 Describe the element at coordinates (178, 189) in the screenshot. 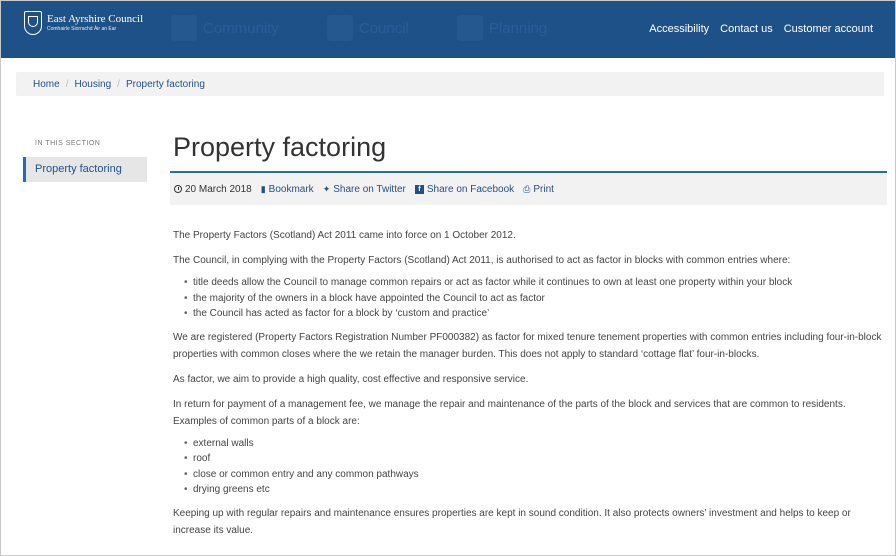

I see `clock-icon` at that location.